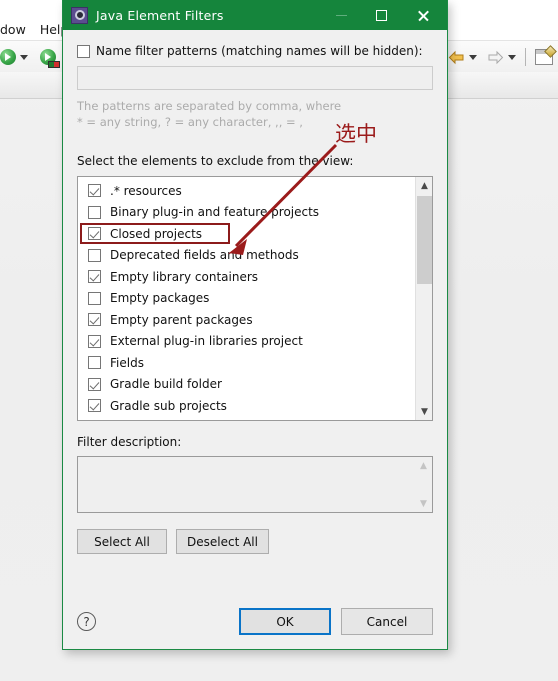  I want to click on dialog-action-buttons: OK Cancel, so click(336, 621).